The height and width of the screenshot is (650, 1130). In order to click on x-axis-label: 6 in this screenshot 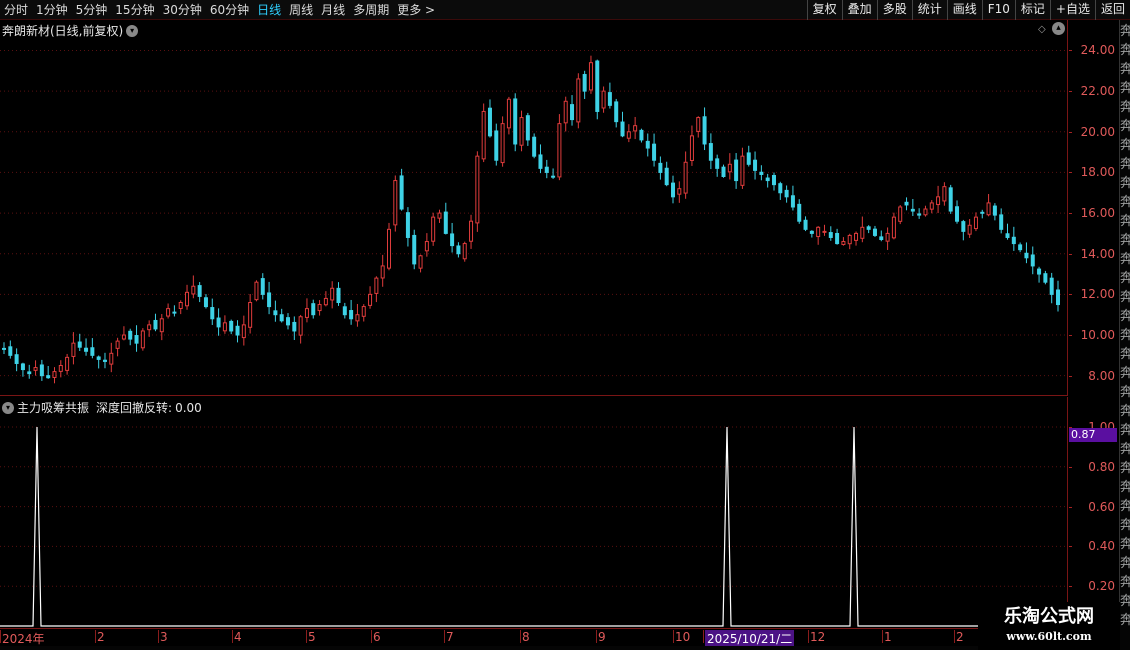, I will do `click(376, 637)`.